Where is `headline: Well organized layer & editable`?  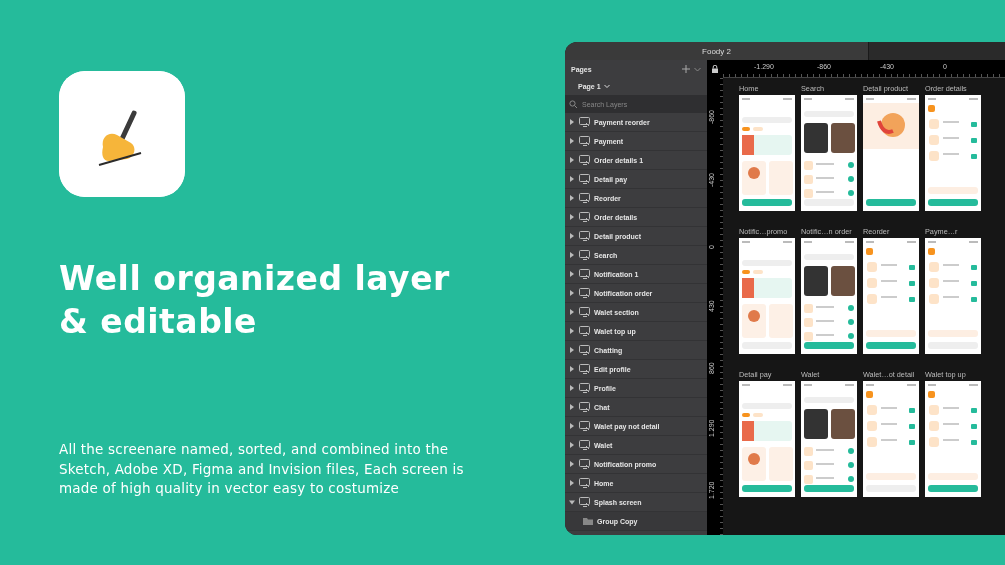 headline: Well organized layer & editable is located at coordinates (255, 300).